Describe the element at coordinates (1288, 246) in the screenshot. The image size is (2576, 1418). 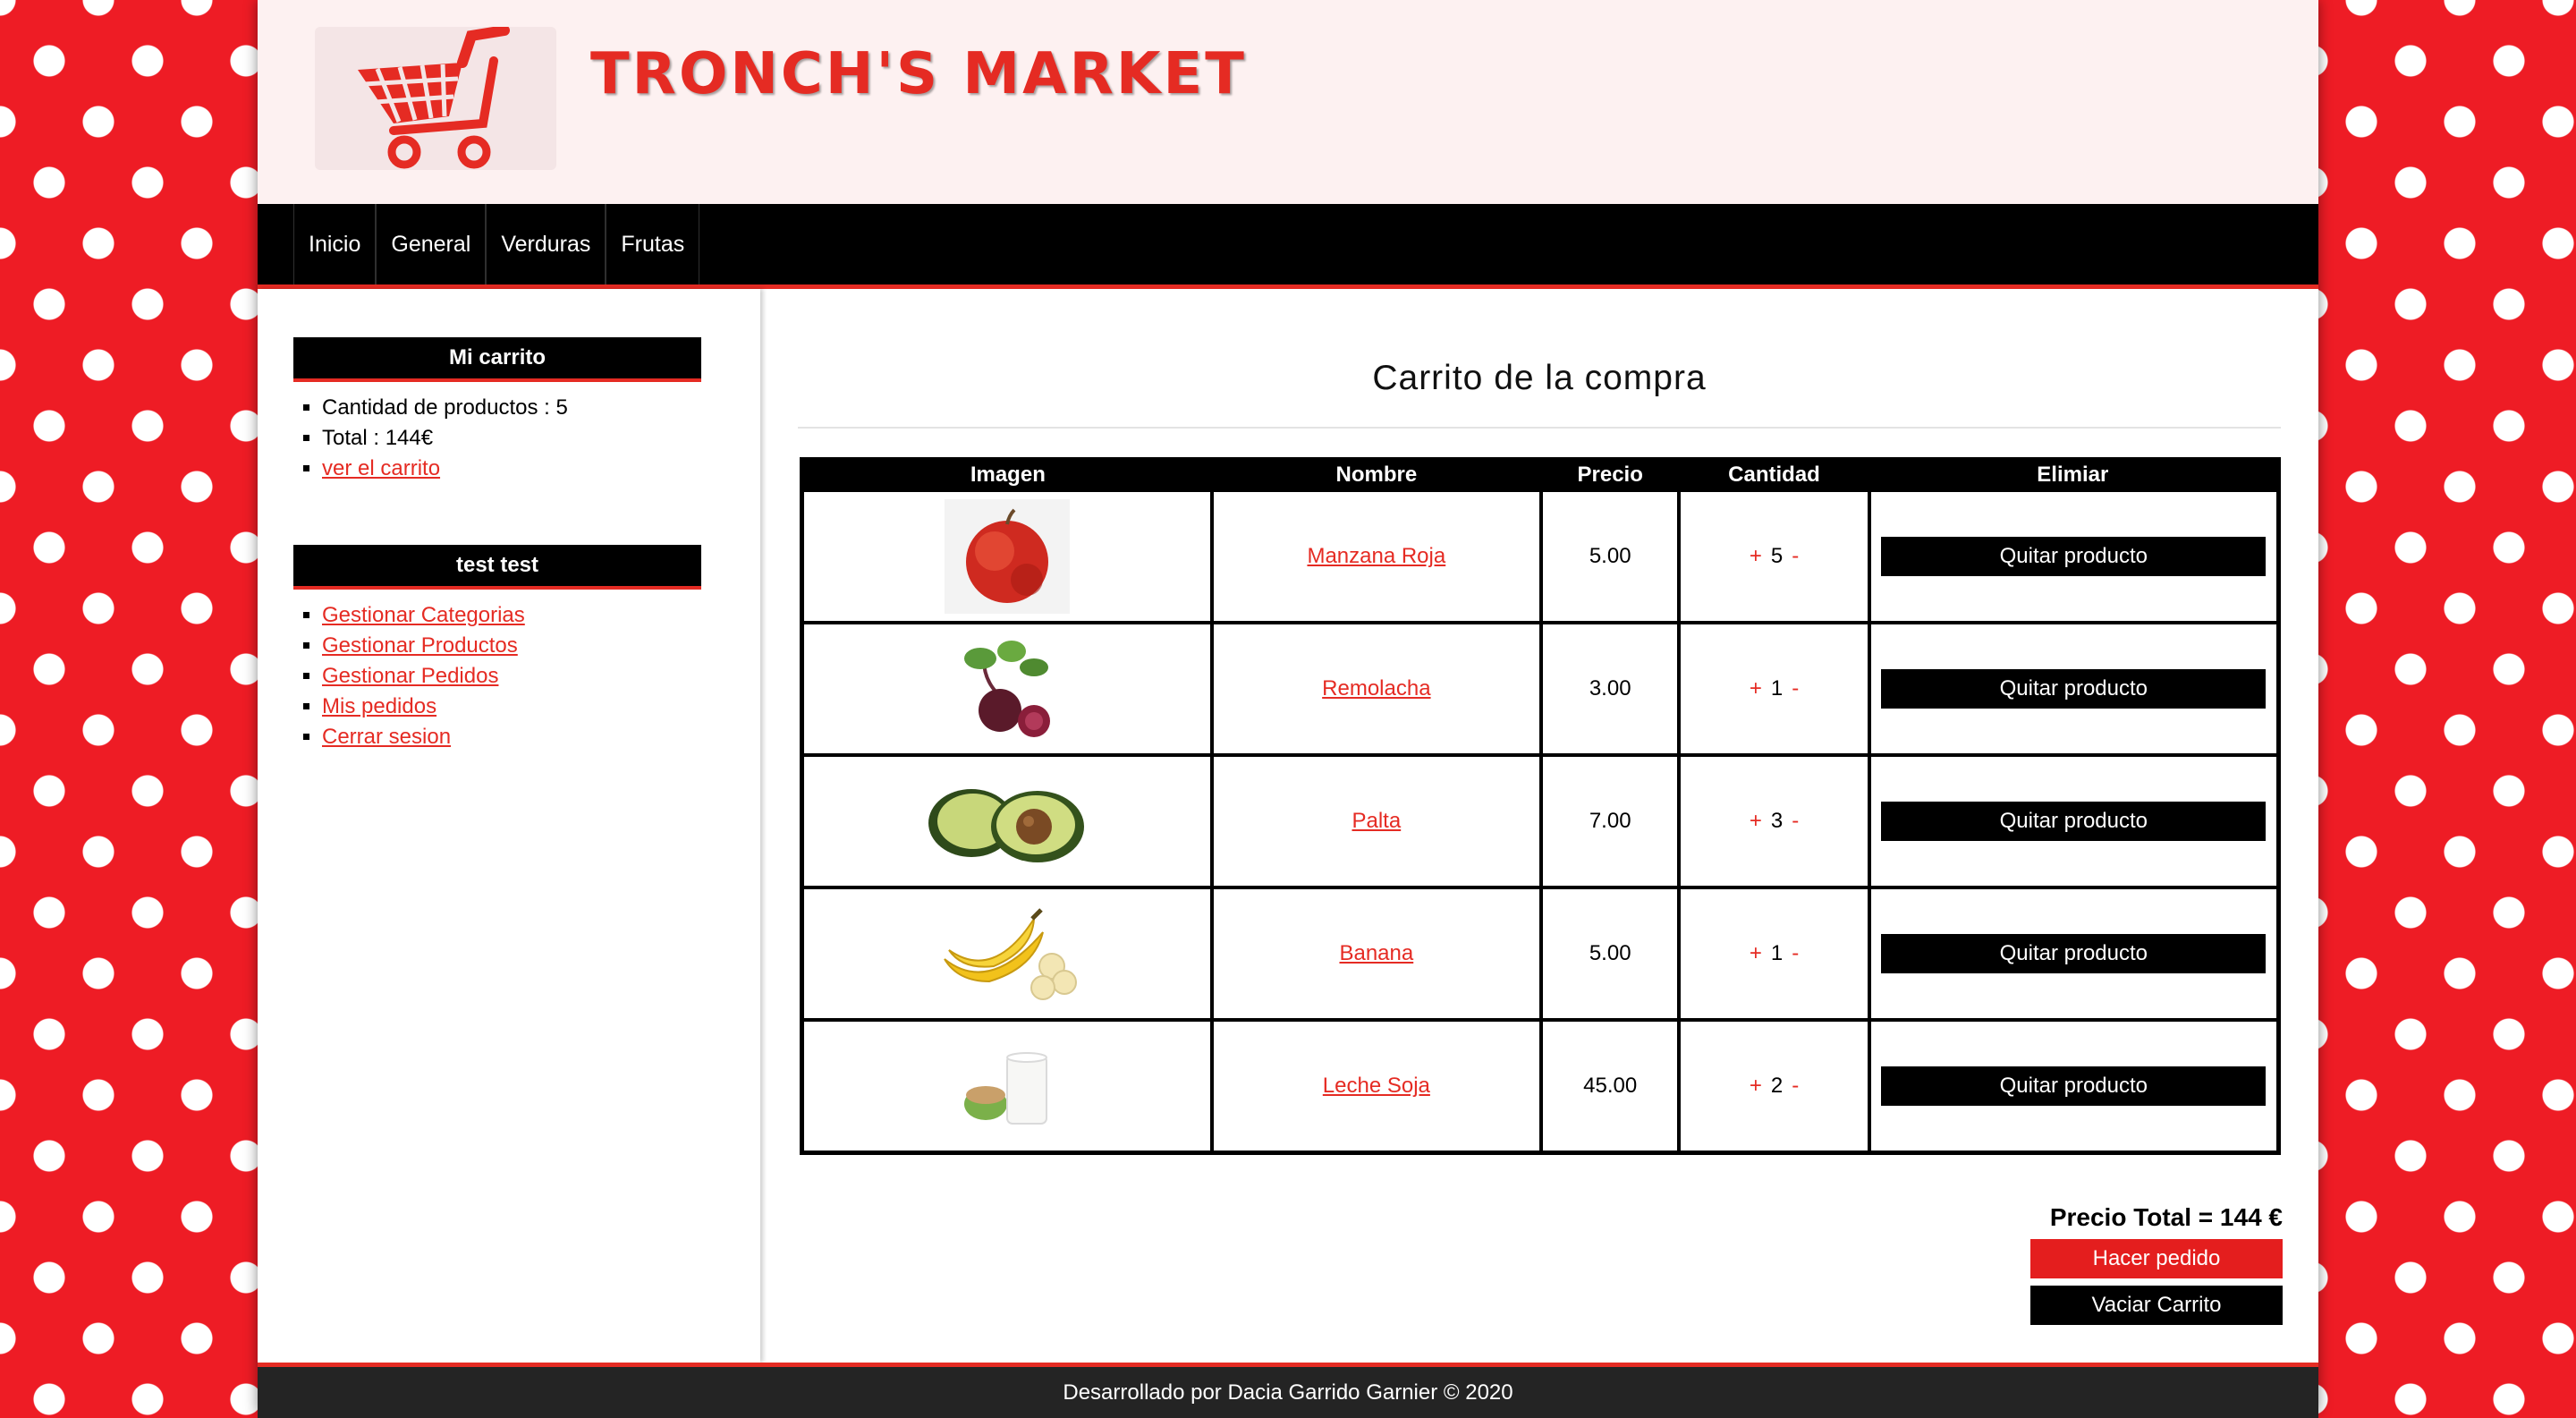
I see `main-nav: Inicio General Verduras Frutas` at that location.